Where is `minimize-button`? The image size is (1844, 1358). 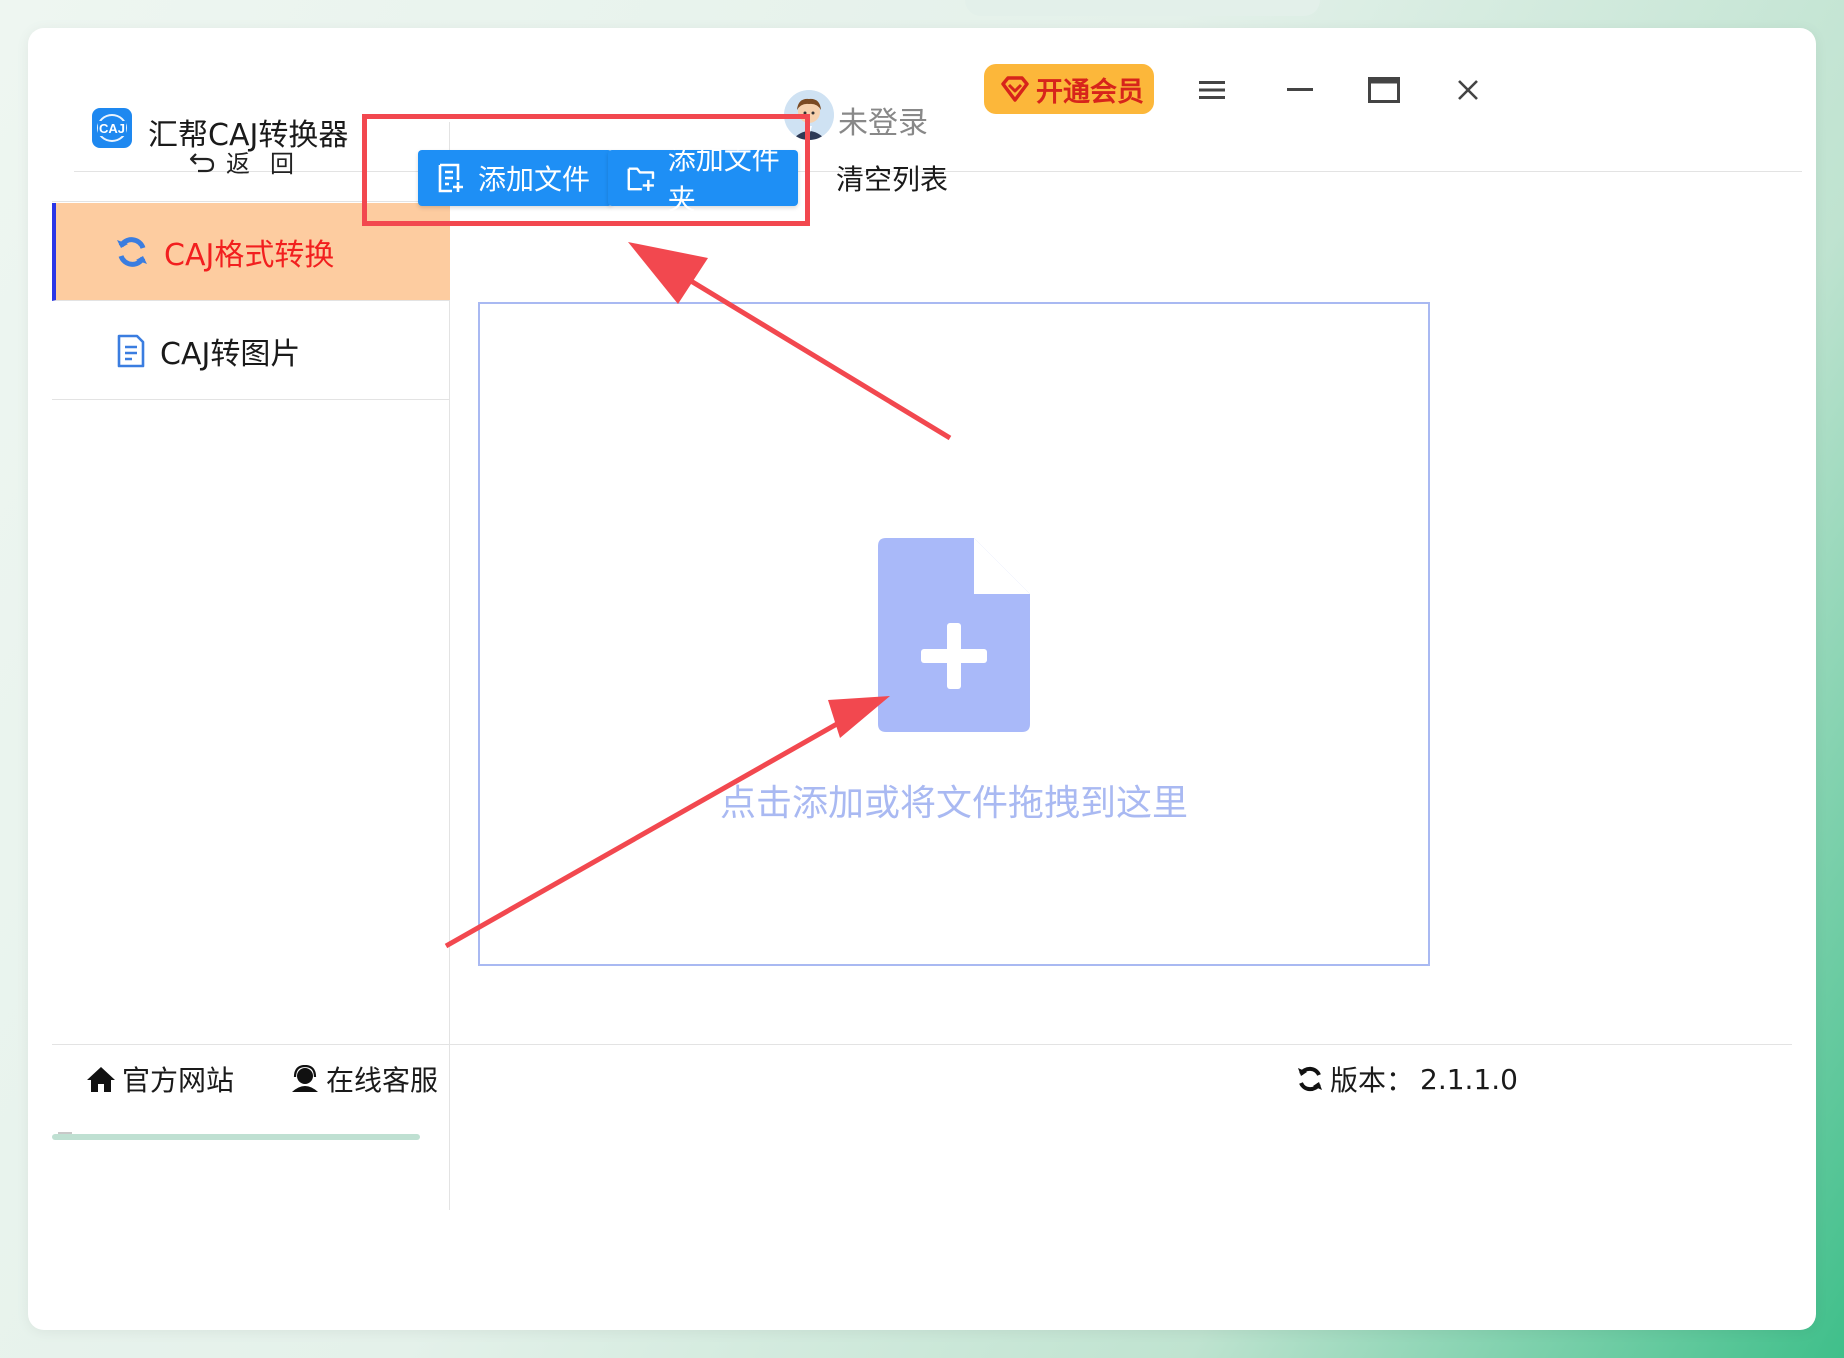
minimize-button is located at coordinates (1300, 90).